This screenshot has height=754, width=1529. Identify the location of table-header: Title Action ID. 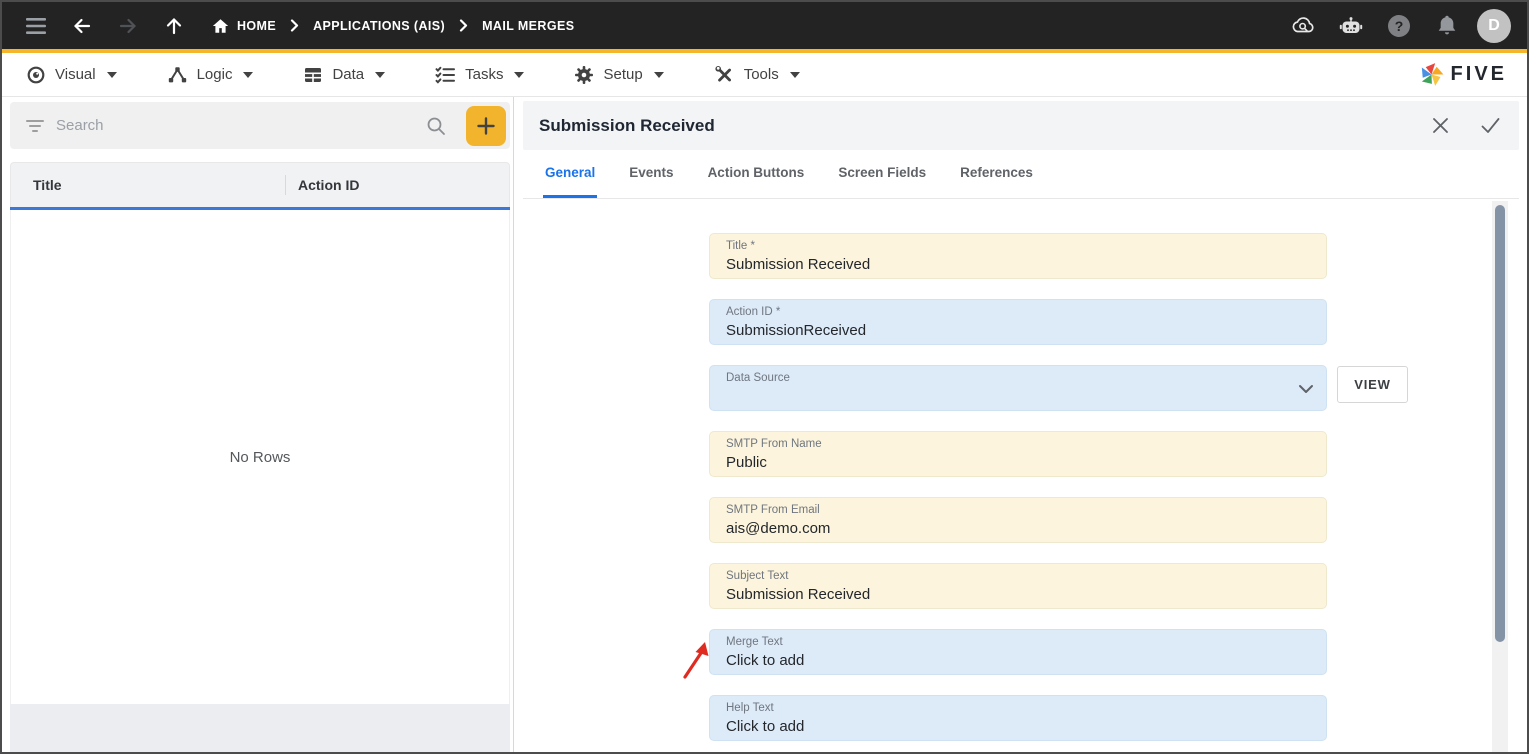
(260, 184).